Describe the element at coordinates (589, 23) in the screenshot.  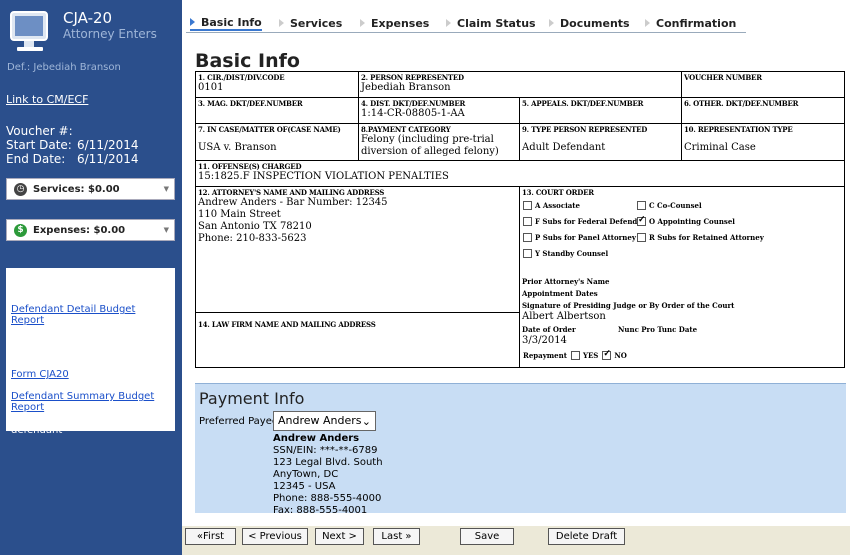
I see `tab-documents: Documents` at that location.